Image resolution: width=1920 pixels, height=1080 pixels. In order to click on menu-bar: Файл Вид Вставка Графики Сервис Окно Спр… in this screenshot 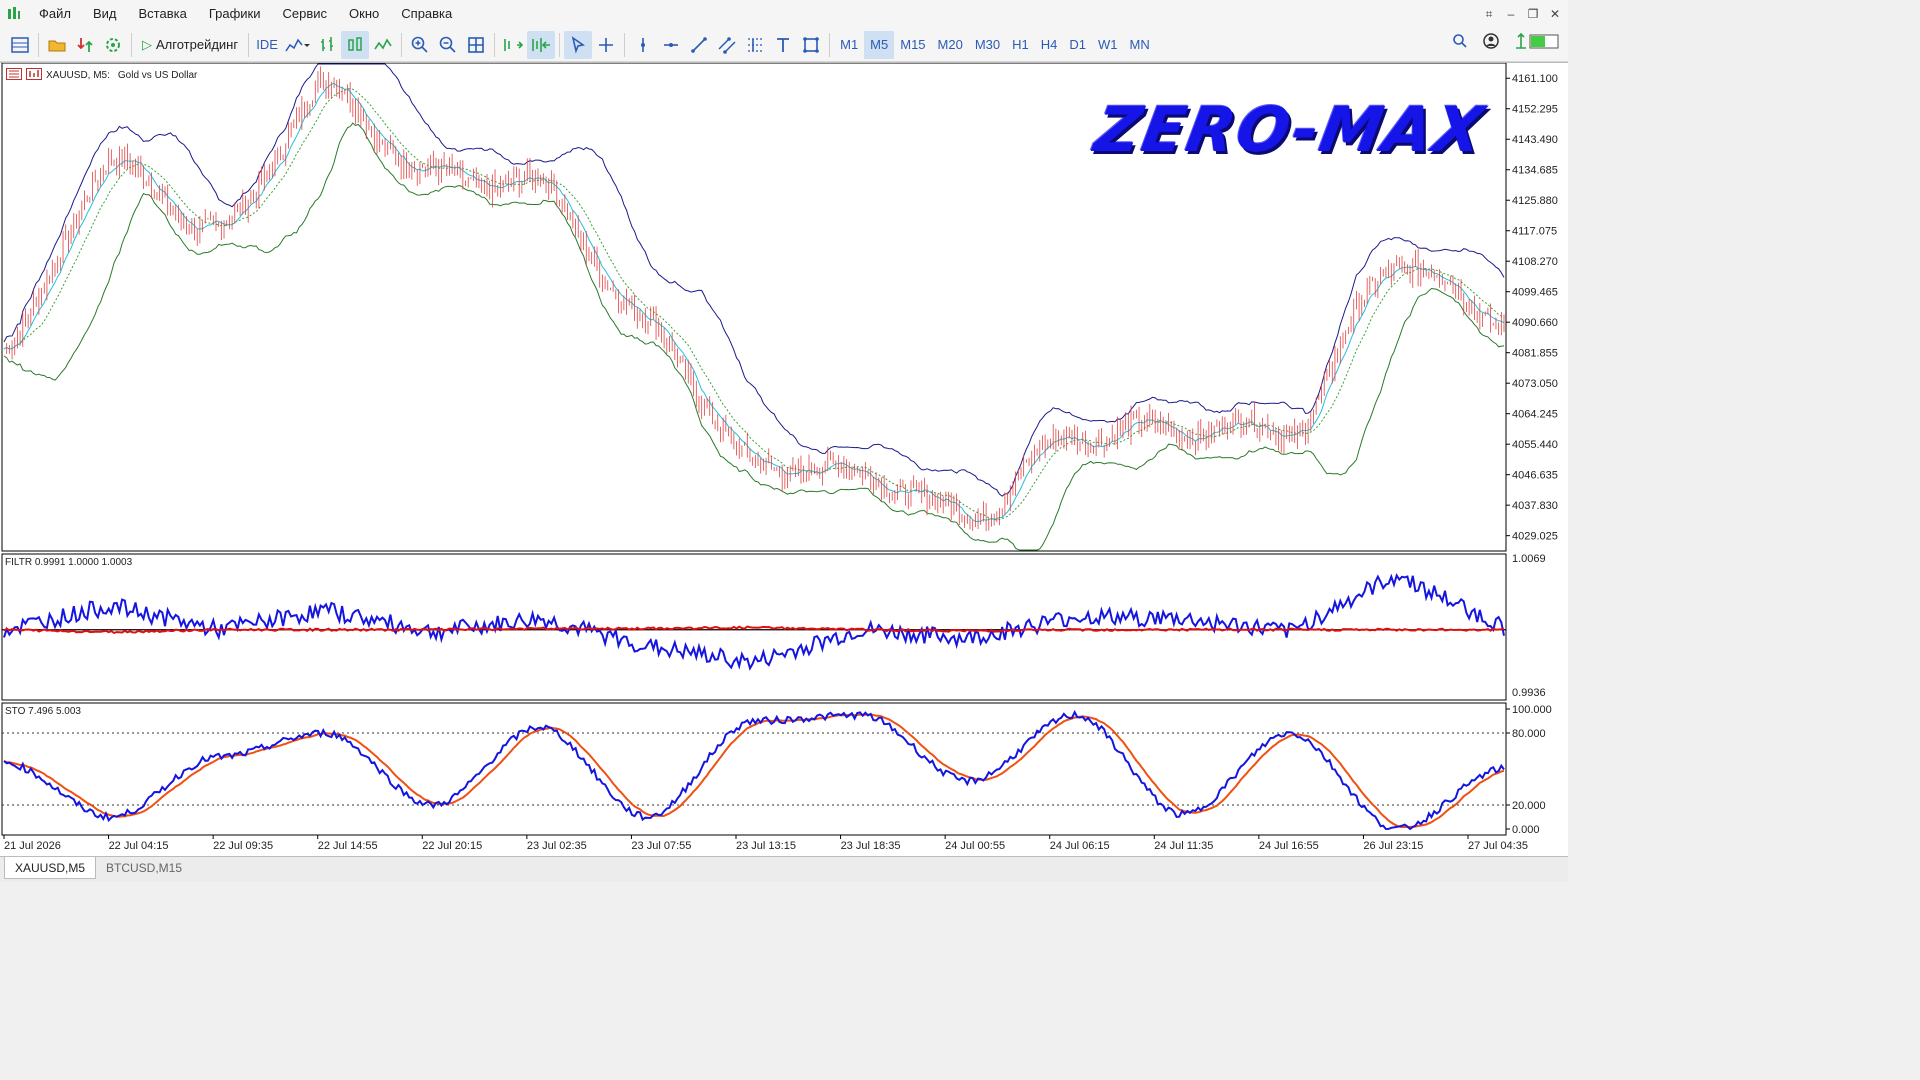, I will do `click(784, 14)`.